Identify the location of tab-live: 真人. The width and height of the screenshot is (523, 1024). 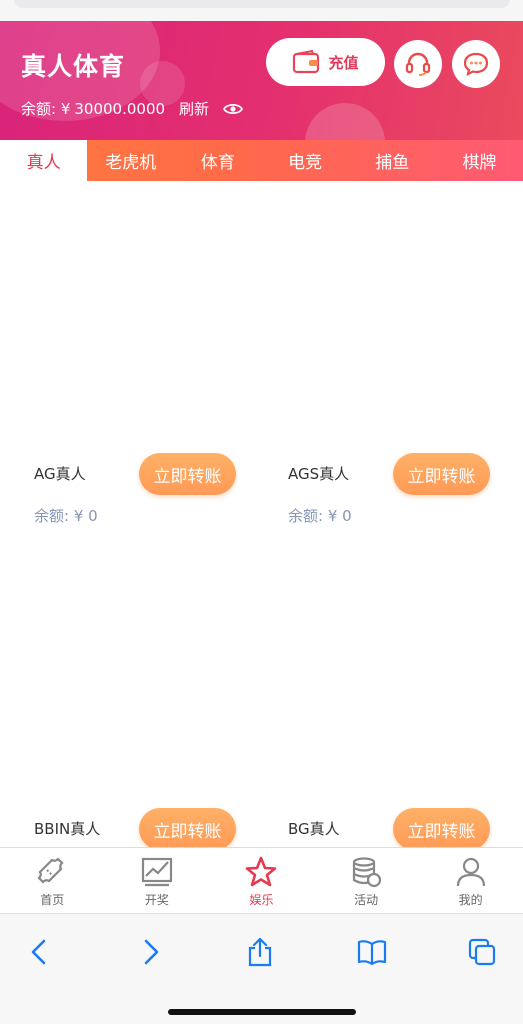
(44, 160).